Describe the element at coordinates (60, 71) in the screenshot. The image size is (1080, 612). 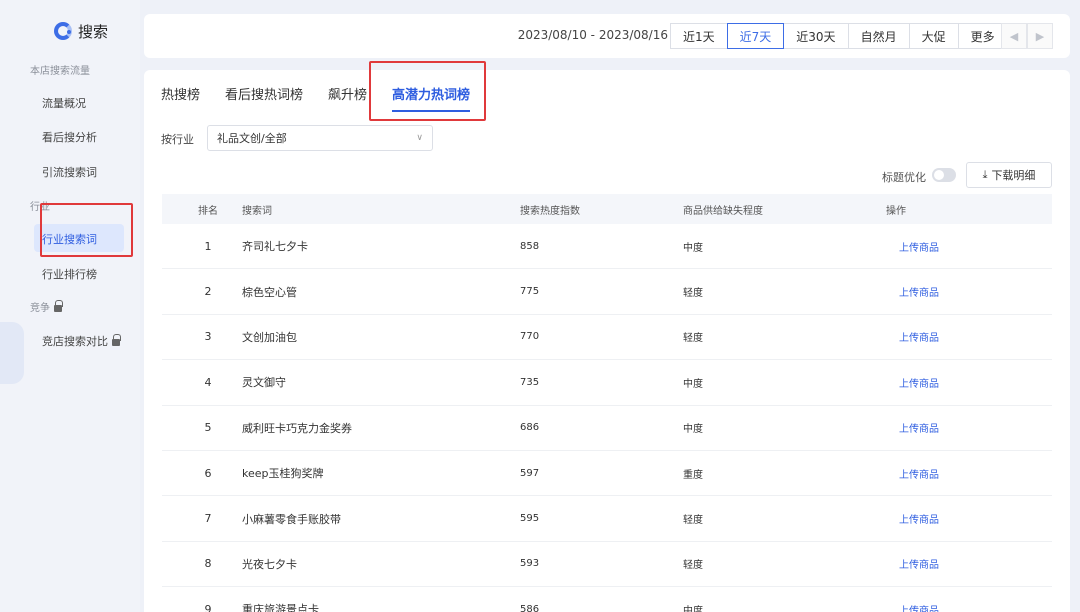
I see `sidebar-group-store-search: 本店搜索流量` at that location.